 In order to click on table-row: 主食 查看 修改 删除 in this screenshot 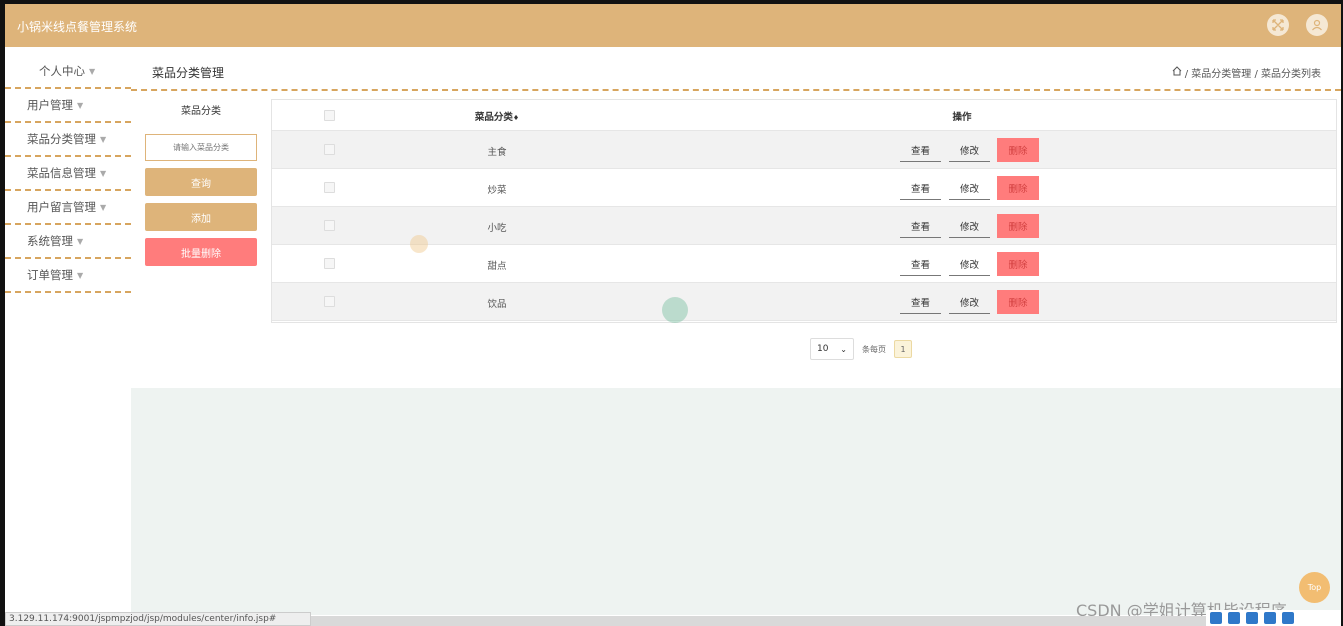, I will do `click(804, 150)`.